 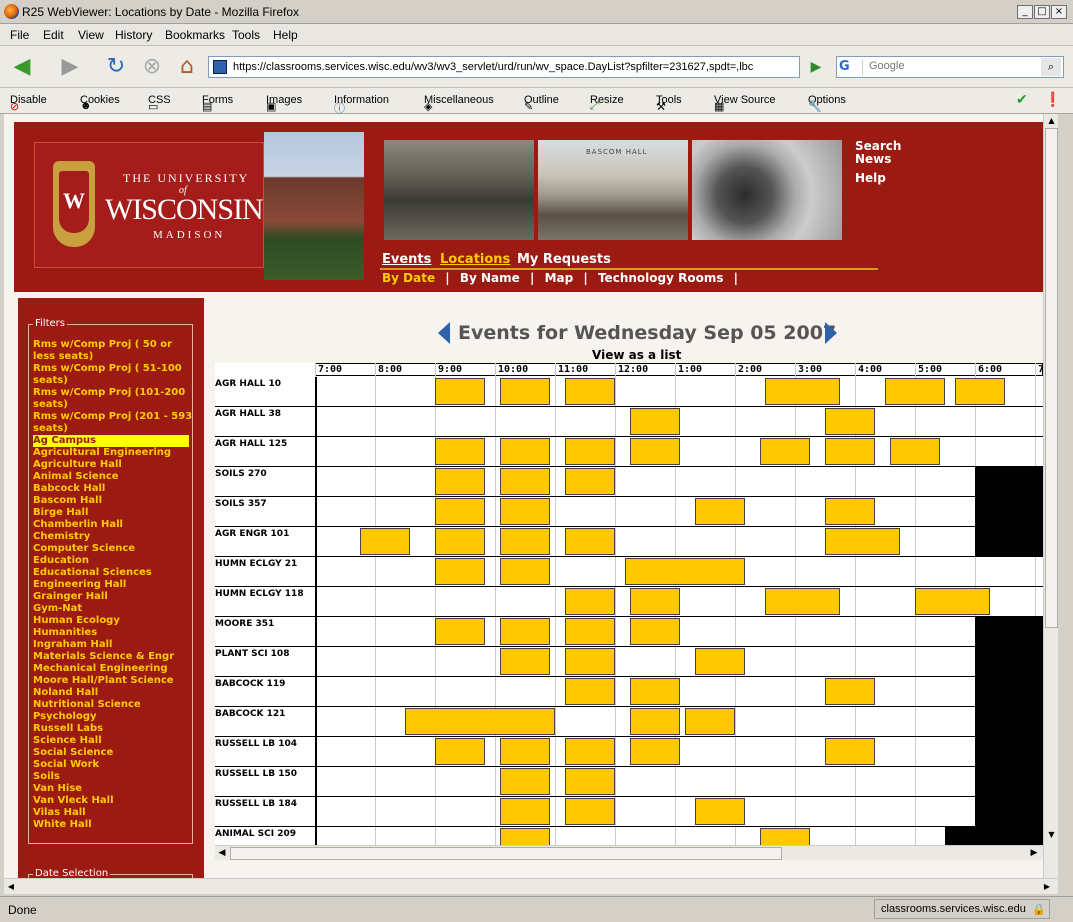 What do you see at coordinates (607, 103) in the screenshot?
I see `resize-menu: ⤢ Resize` at bounding box center [607, 103].